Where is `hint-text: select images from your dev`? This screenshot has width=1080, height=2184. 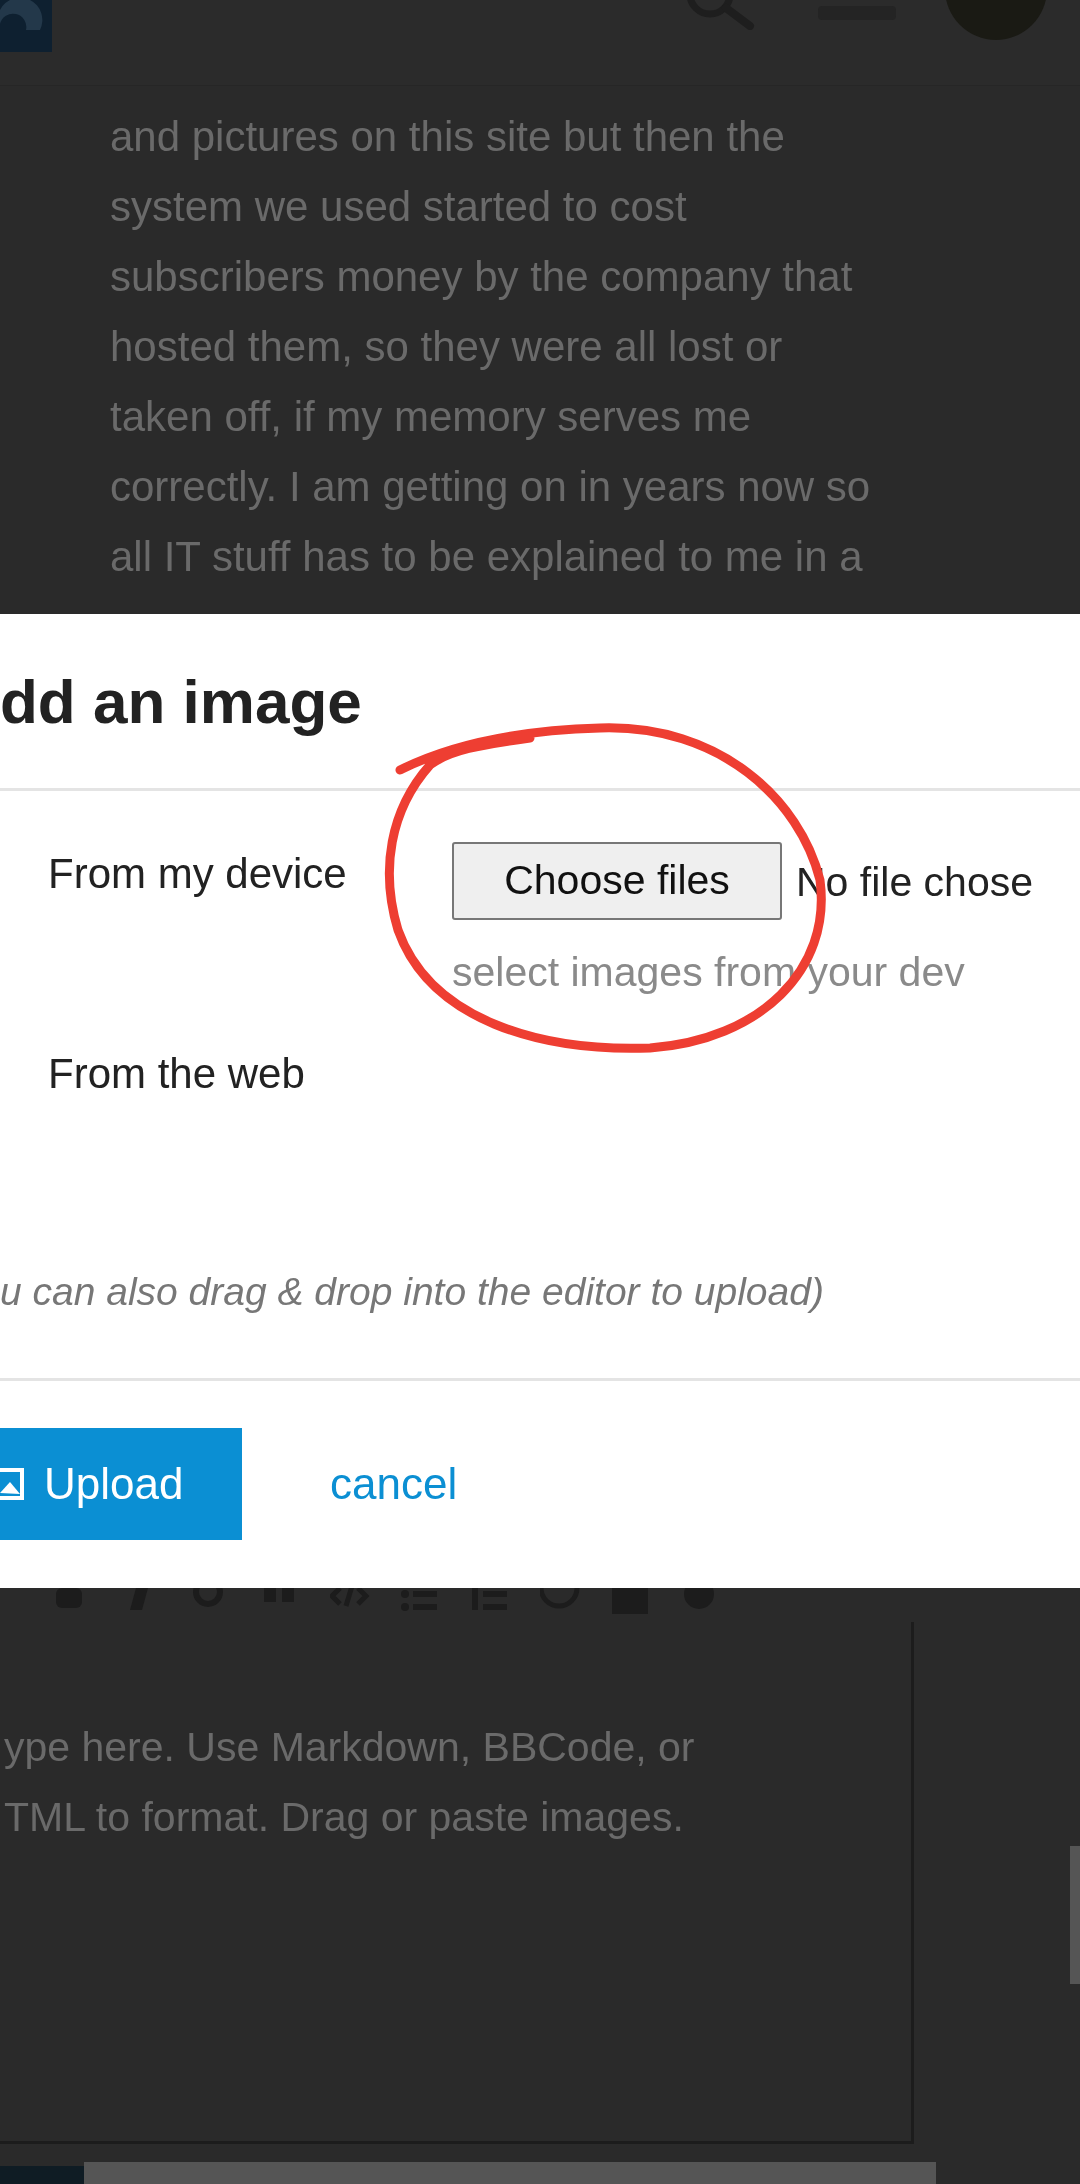 hint-text: select images from your dev is located at coordinates (708, 972).